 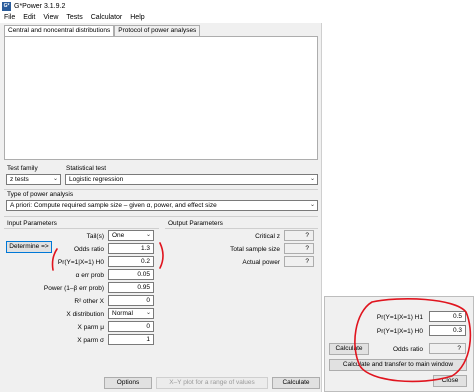 I want to click on menu-edit: Edit, so click(x=29, y=17).